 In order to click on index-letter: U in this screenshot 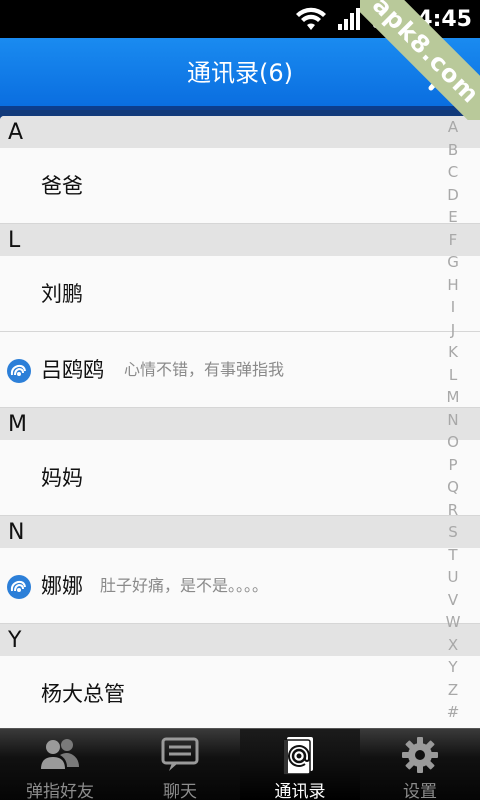, I will do `click(453, 577)`.